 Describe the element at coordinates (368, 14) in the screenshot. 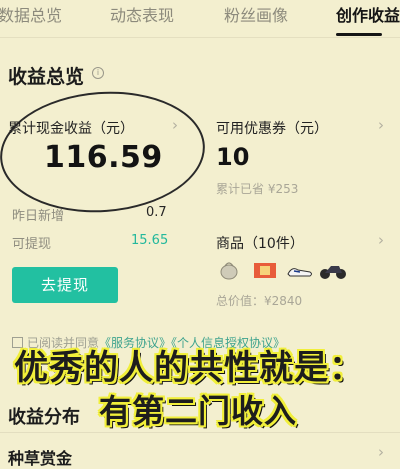

I see `tab-creation-income: 创作收益` at that location.